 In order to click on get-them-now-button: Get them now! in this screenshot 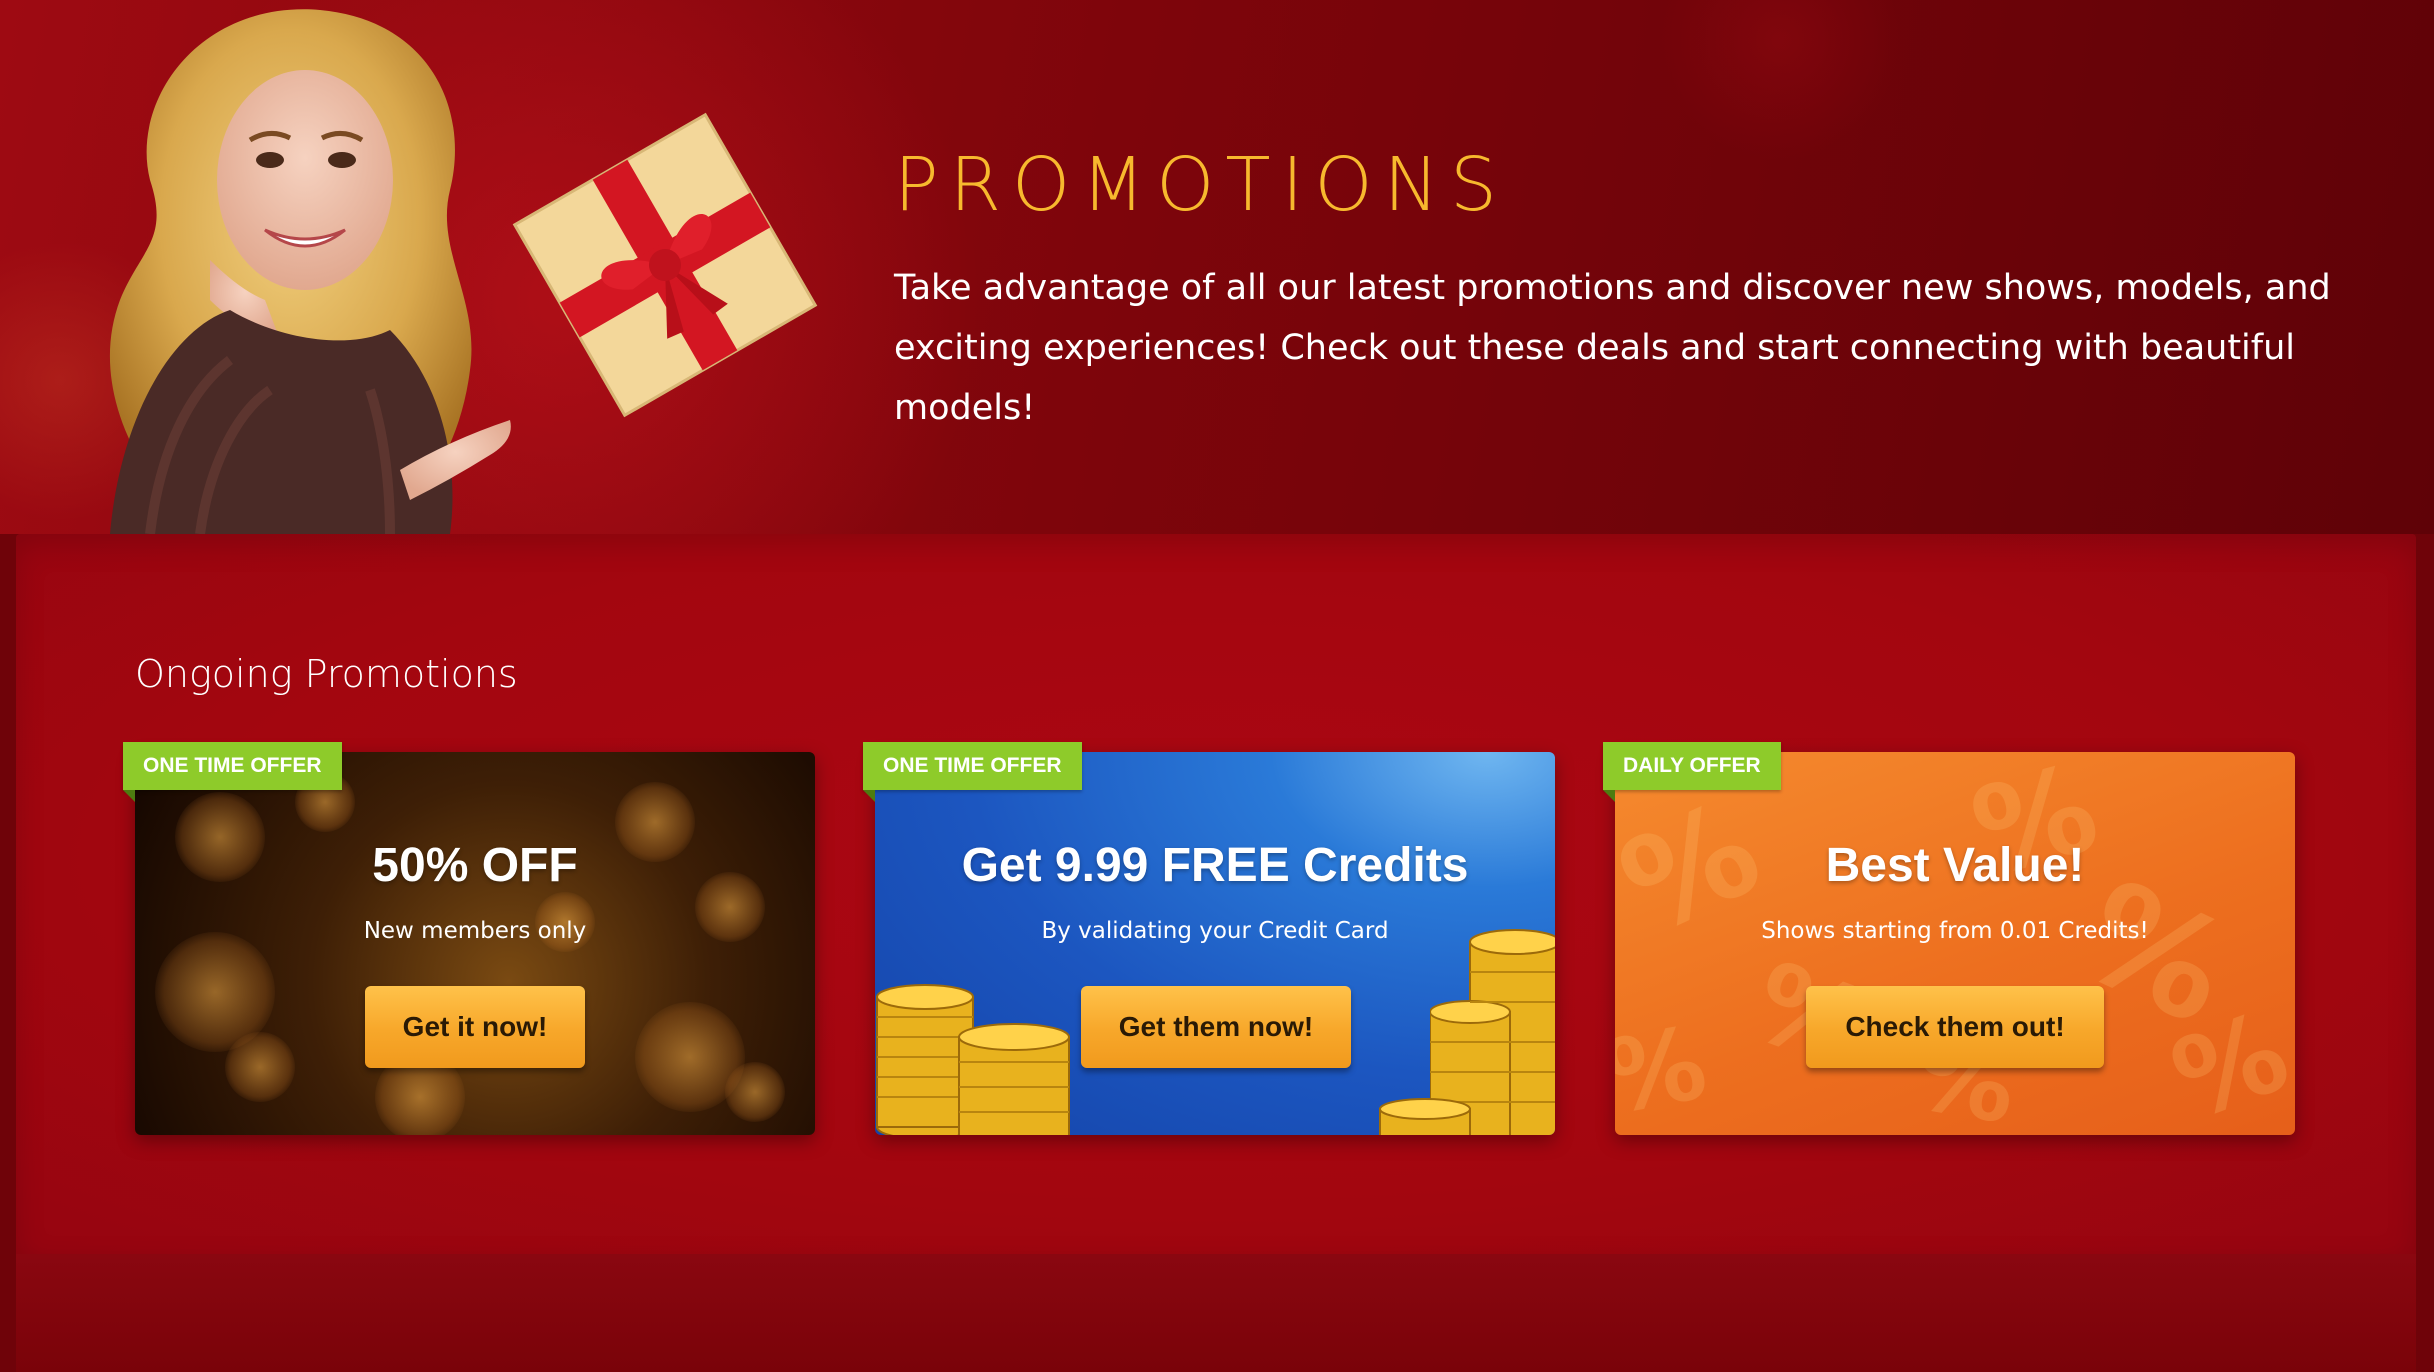, I will do `click(1216, 1027)`.